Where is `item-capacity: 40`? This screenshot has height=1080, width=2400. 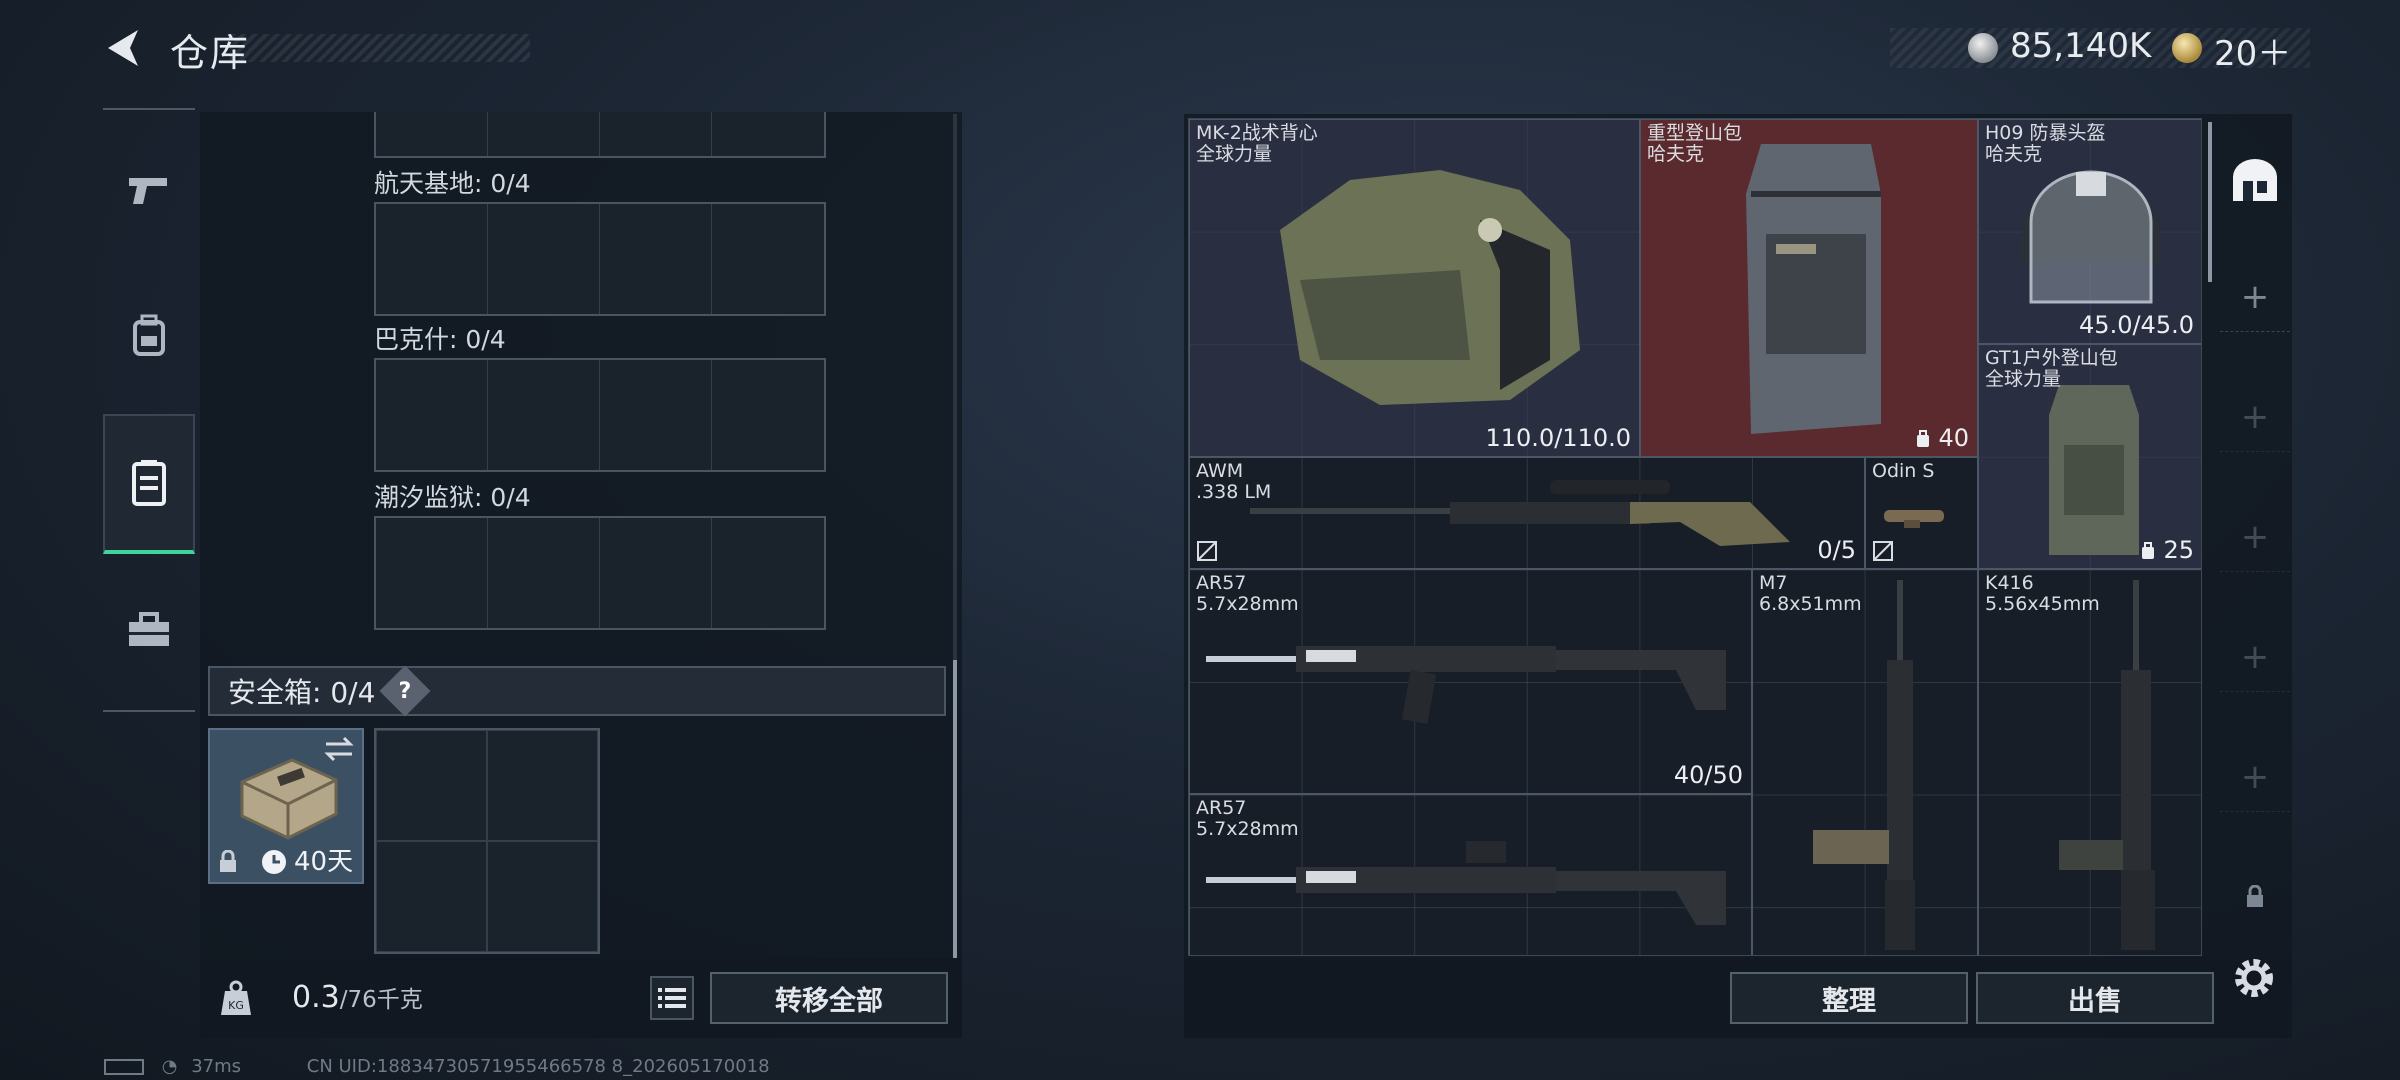 item-capacity: 40 is located at coordinates (1942, 438).